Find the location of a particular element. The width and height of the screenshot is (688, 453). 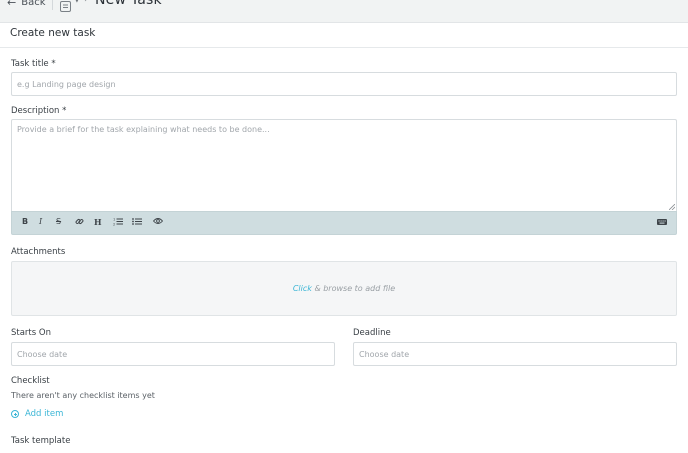

plus-circle-icon is located at coordinates (15, 414).